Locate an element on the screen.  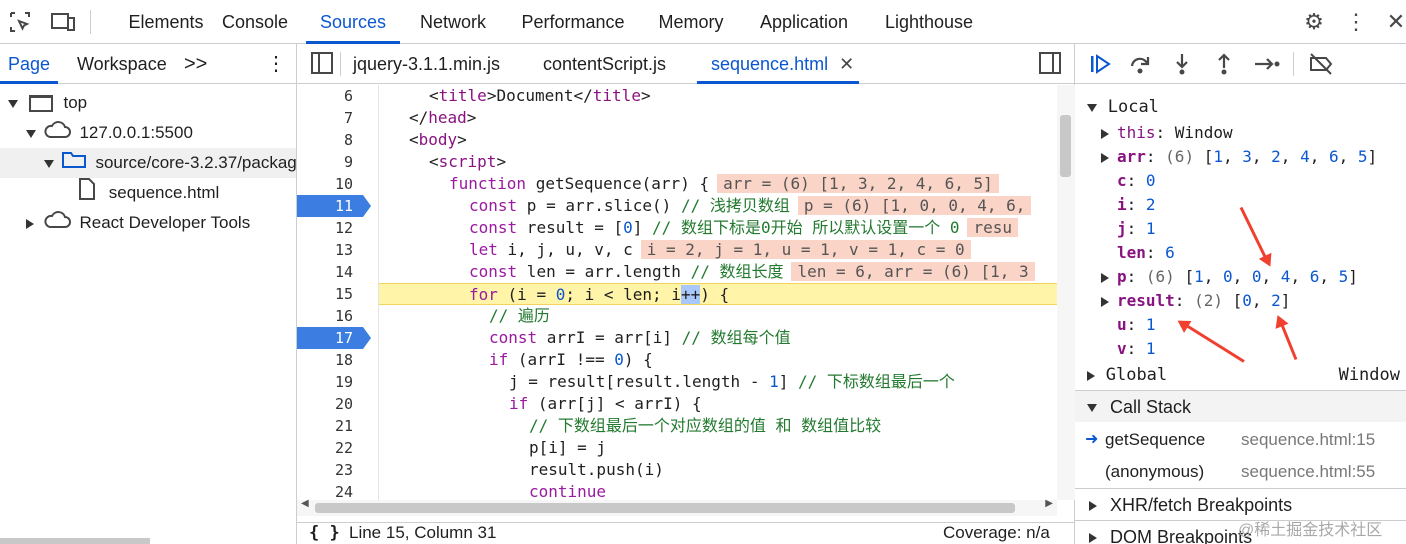
tab-memory: Memory is located at coordinates (691, 22).